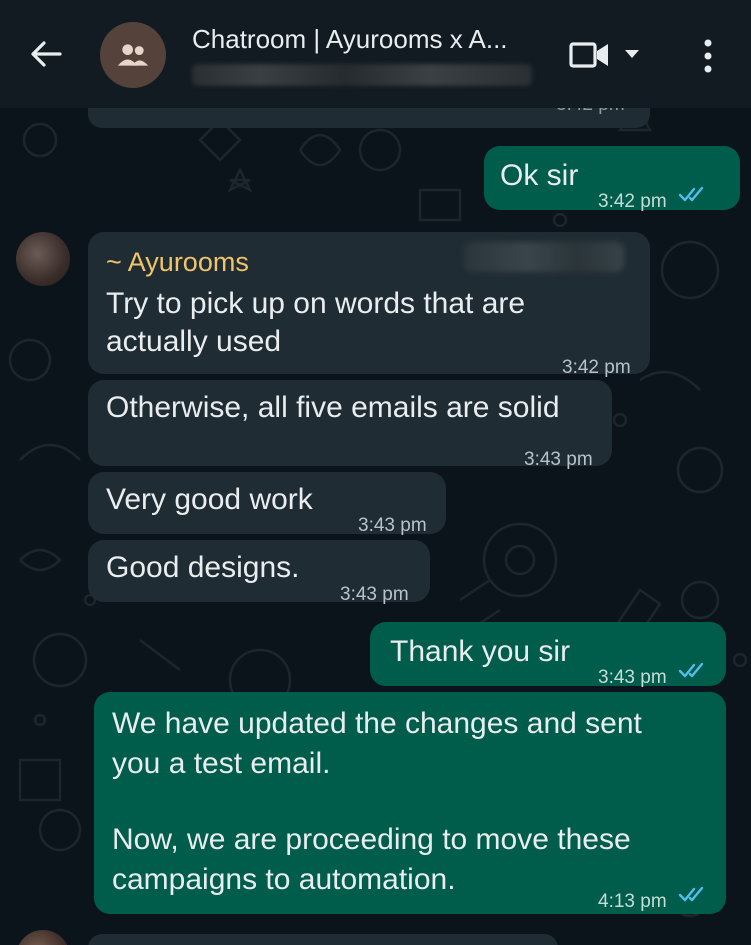 The width and height of the screenshot is (751, 945). I want to click on sender-name: ~ Ayurooms, so click(177, 262).